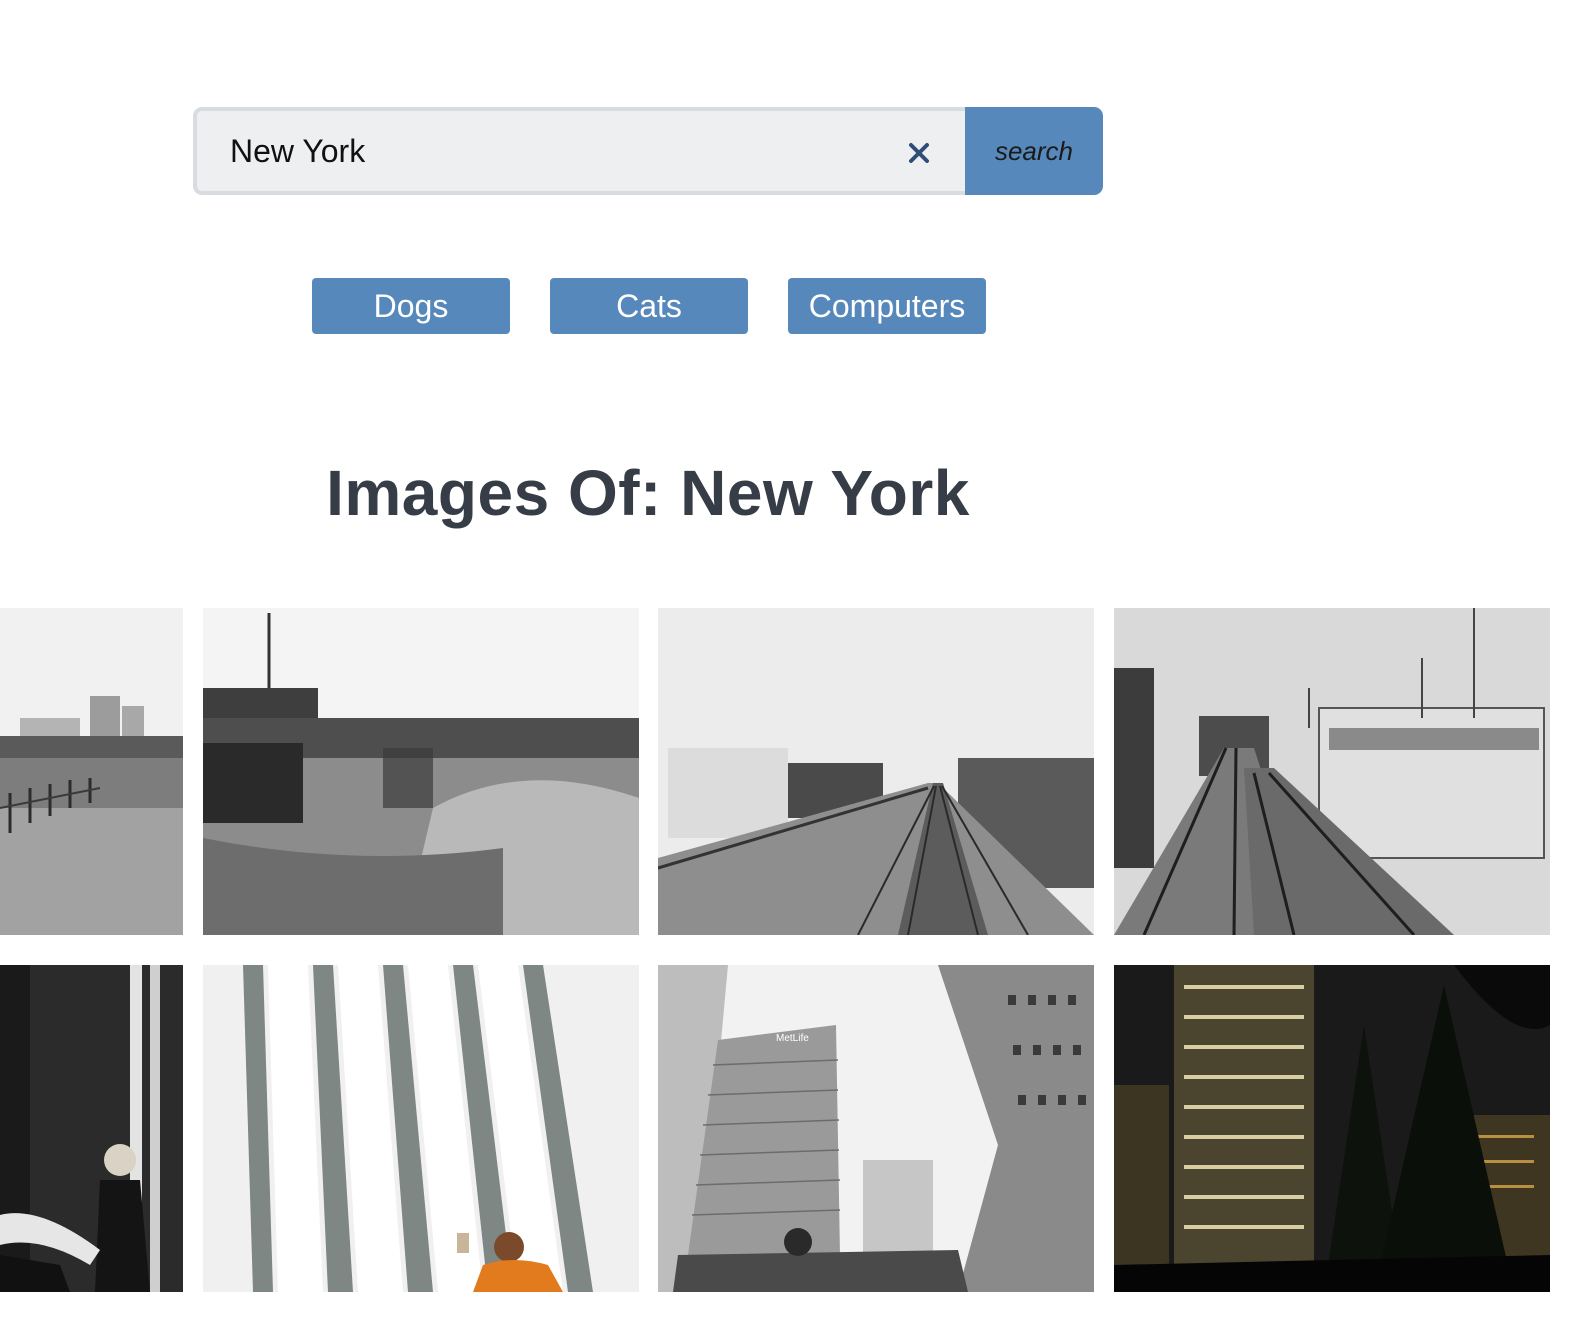  Describe the element at coordinates (1332, 771) in the screenshot. I see `image-railroad-tracks` at that location.